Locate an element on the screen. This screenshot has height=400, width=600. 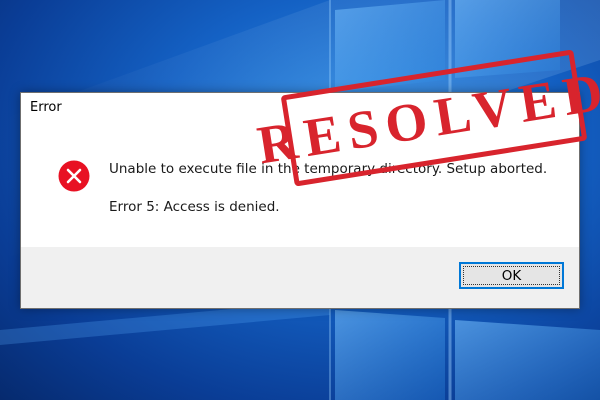
dialog-title: Error is located at coordinates (46, 107).